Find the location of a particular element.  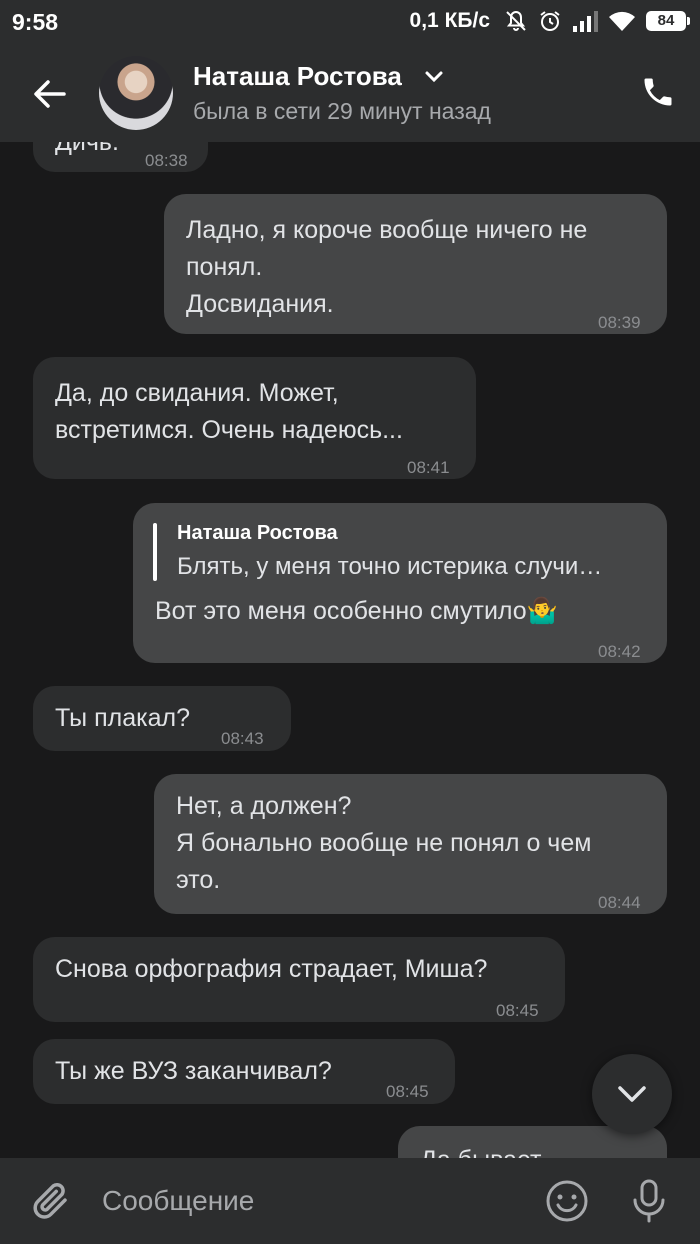

signal-icon is located at coordinates (585, 21).